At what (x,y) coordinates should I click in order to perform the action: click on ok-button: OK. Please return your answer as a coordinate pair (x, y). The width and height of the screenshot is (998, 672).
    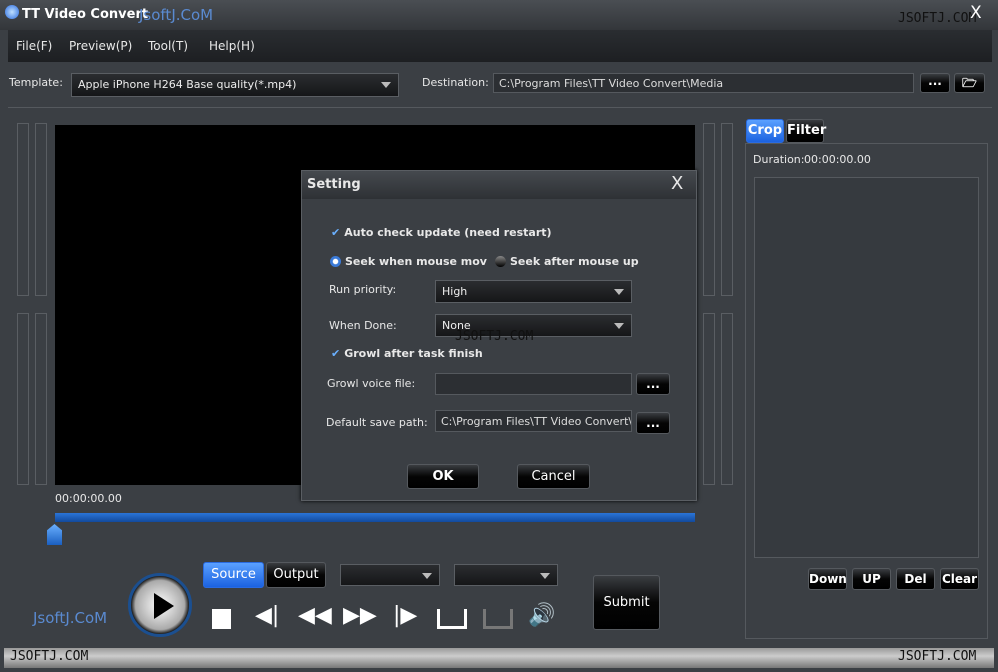
    Looking at the image, I should click on (443, 476).